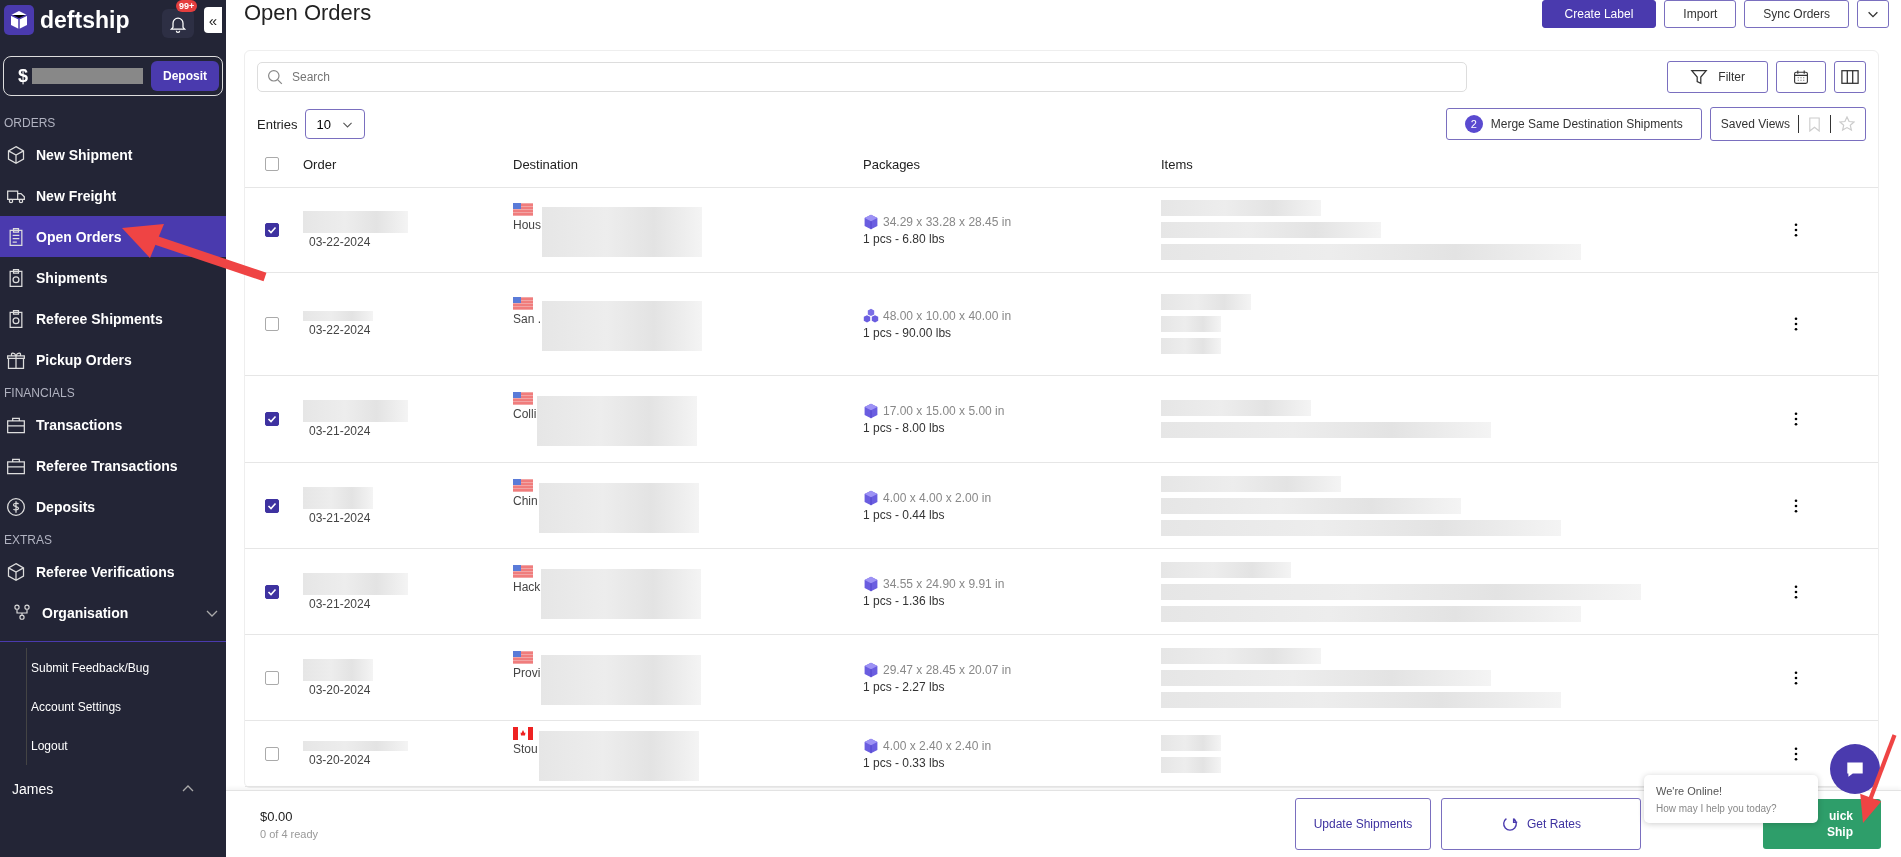 The image size is (1901, 857). Describe the element at coordinates (944, 583) in the screenshot. I see `package-dimensions: 34.55 x 24.90 x 9.91 in` at that location.